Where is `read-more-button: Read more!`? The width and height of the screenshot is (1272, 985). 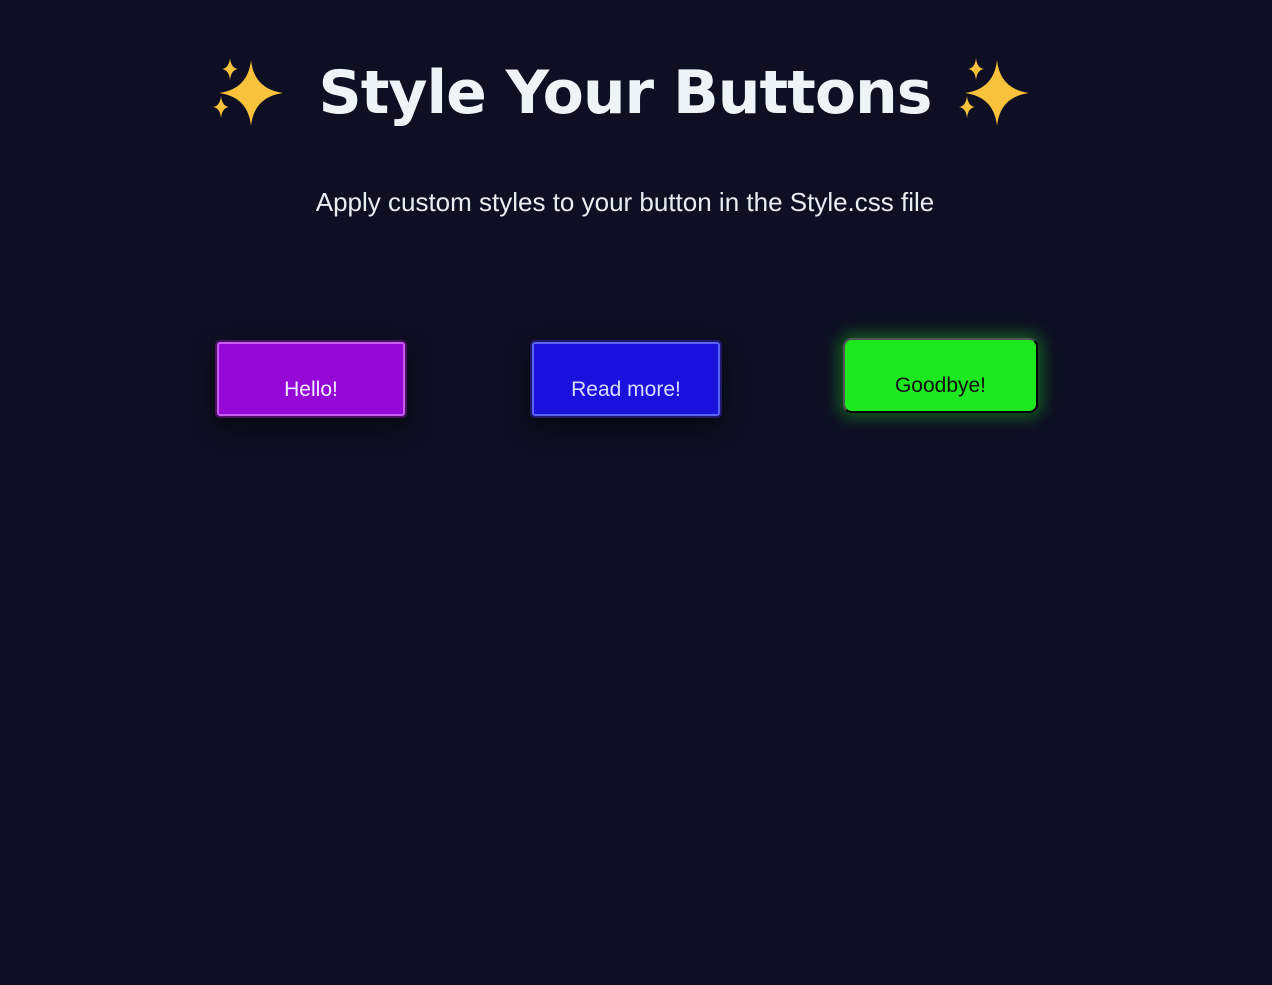
read-more-button: Read more! is located at coordinates (626, 379).